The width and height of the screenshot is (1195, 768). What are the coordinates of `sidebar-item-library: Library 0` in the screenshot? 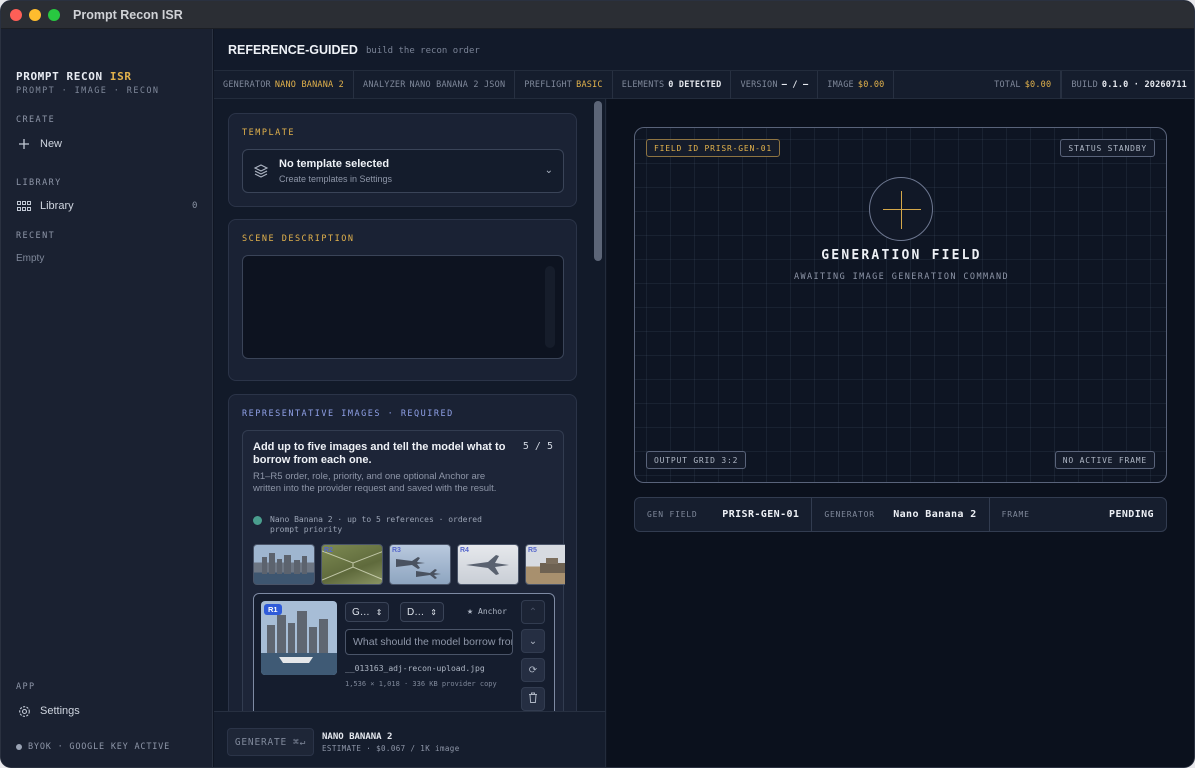 It's located at (107, 206).